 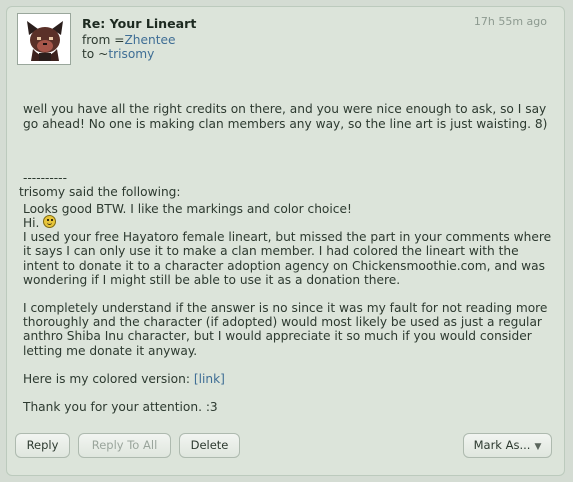 What do you see at coordinates (510, 21) in the screenshot?
I see `message-timestamp: 17h 55m ago` at bounding box center [510, 21].